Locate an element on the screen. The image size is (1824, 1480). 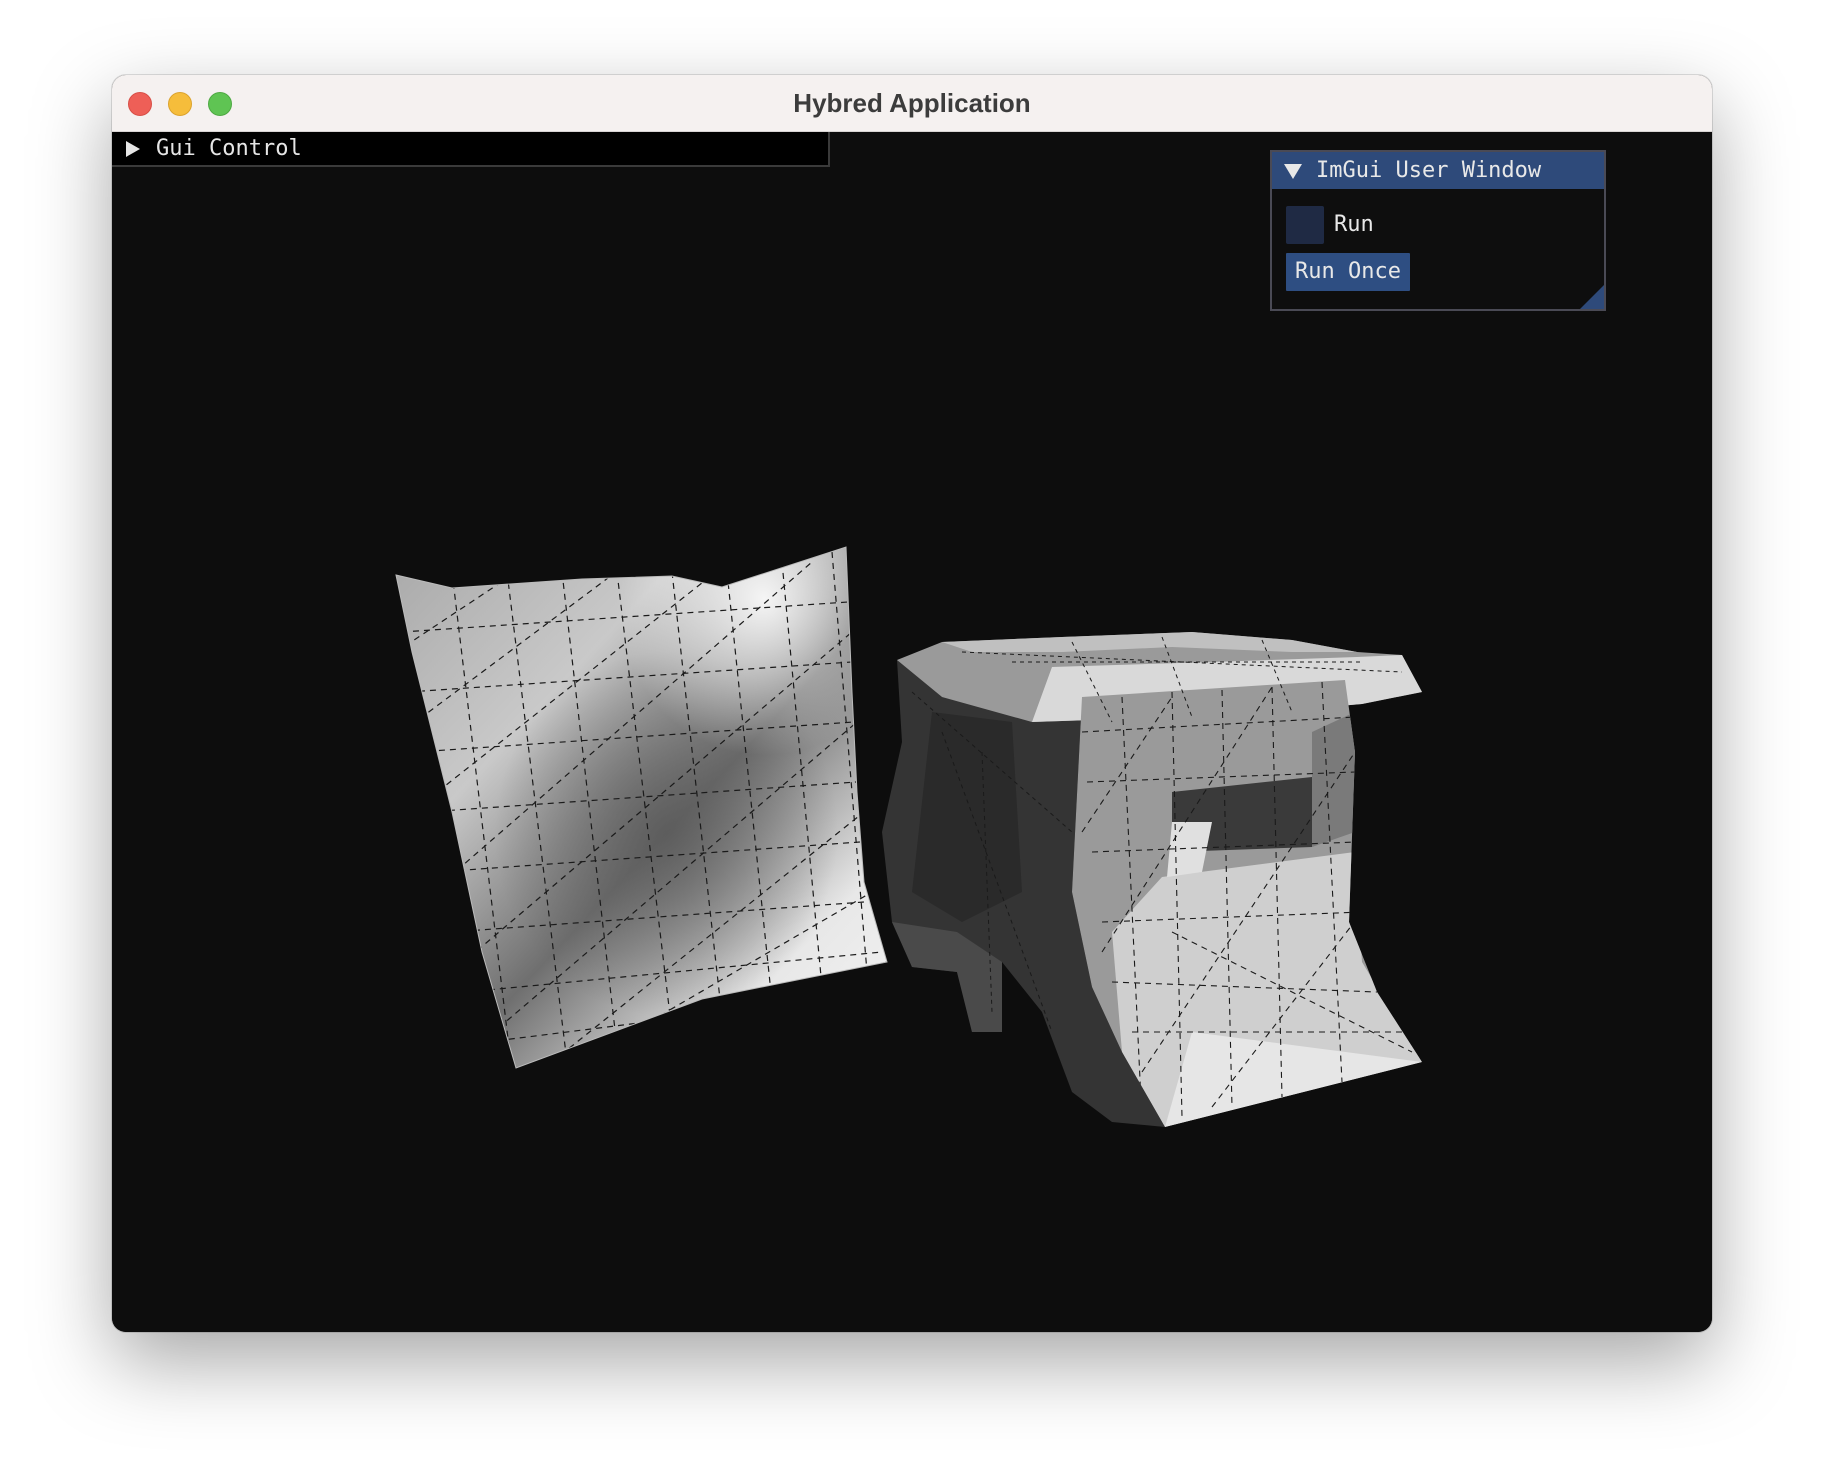
maximize-window-button is located at coordinates (220, 104).